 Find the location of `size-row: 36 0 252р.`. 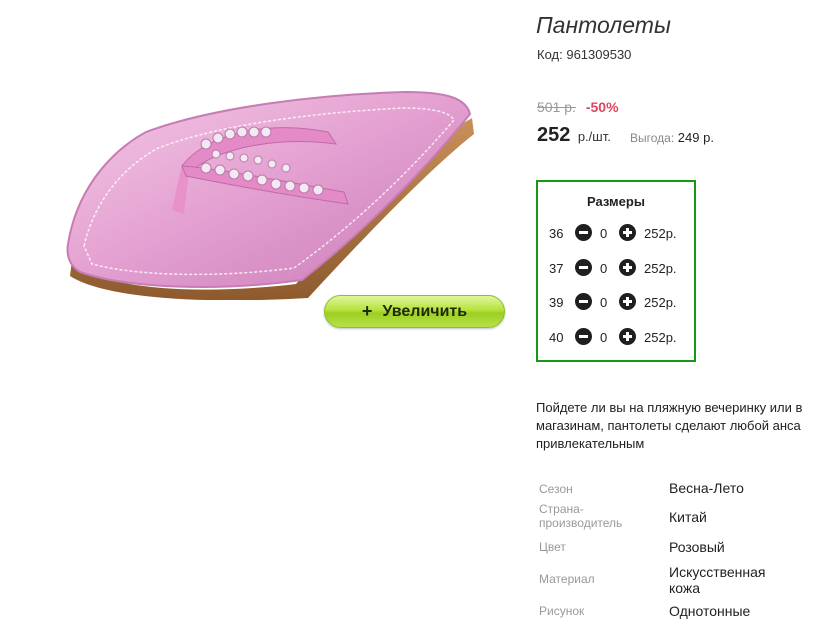

size-row: 36 0 252р. is located at coordinates (616, 234).